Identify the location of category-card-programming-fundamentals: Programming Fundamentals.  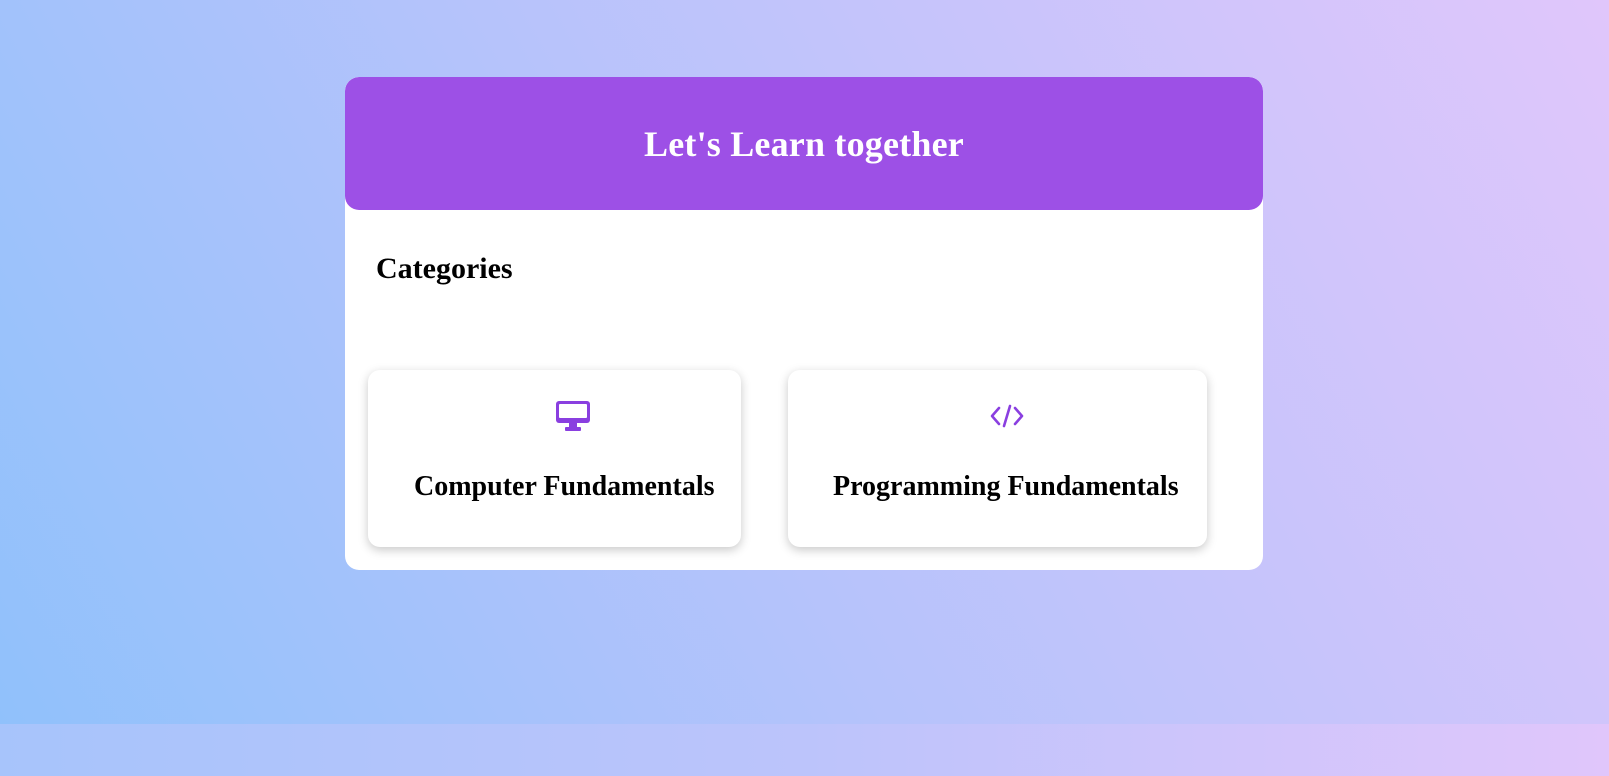
(997, 458).